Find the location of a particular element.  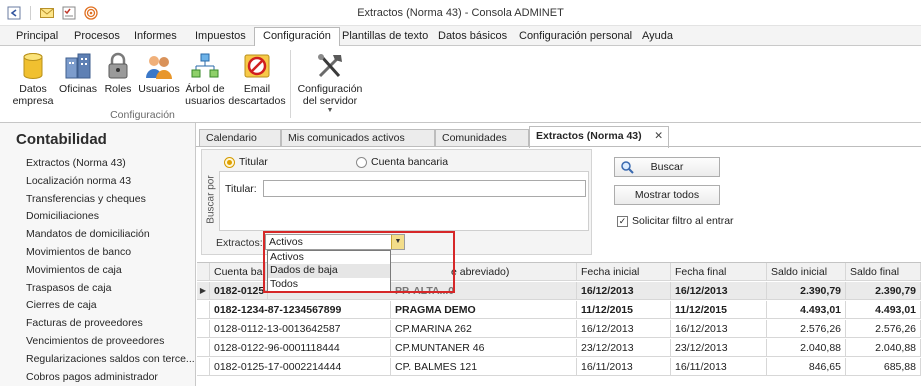

radio-cuenta-label: Cuenta bancaria is located at coordinates (410, 162).